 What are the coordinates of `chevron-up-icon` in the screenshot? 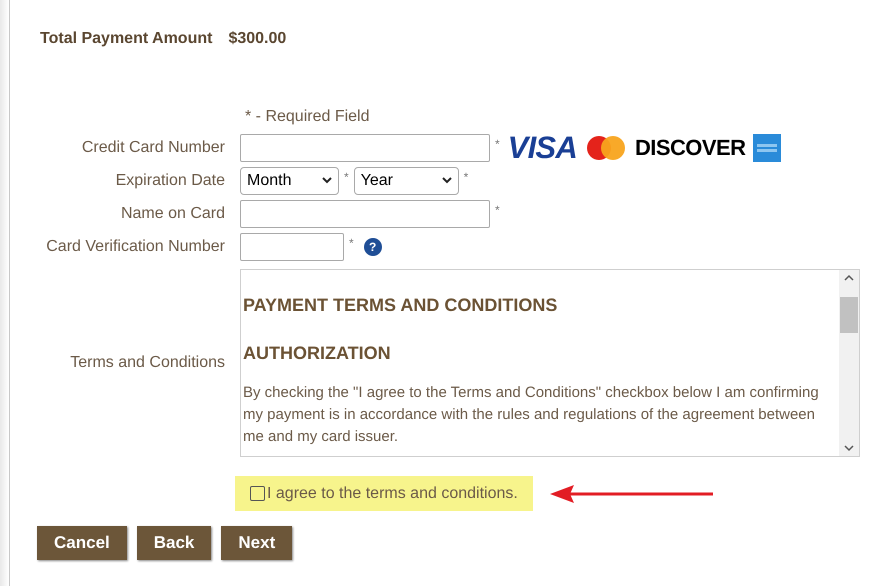 It's located at (849, 277).